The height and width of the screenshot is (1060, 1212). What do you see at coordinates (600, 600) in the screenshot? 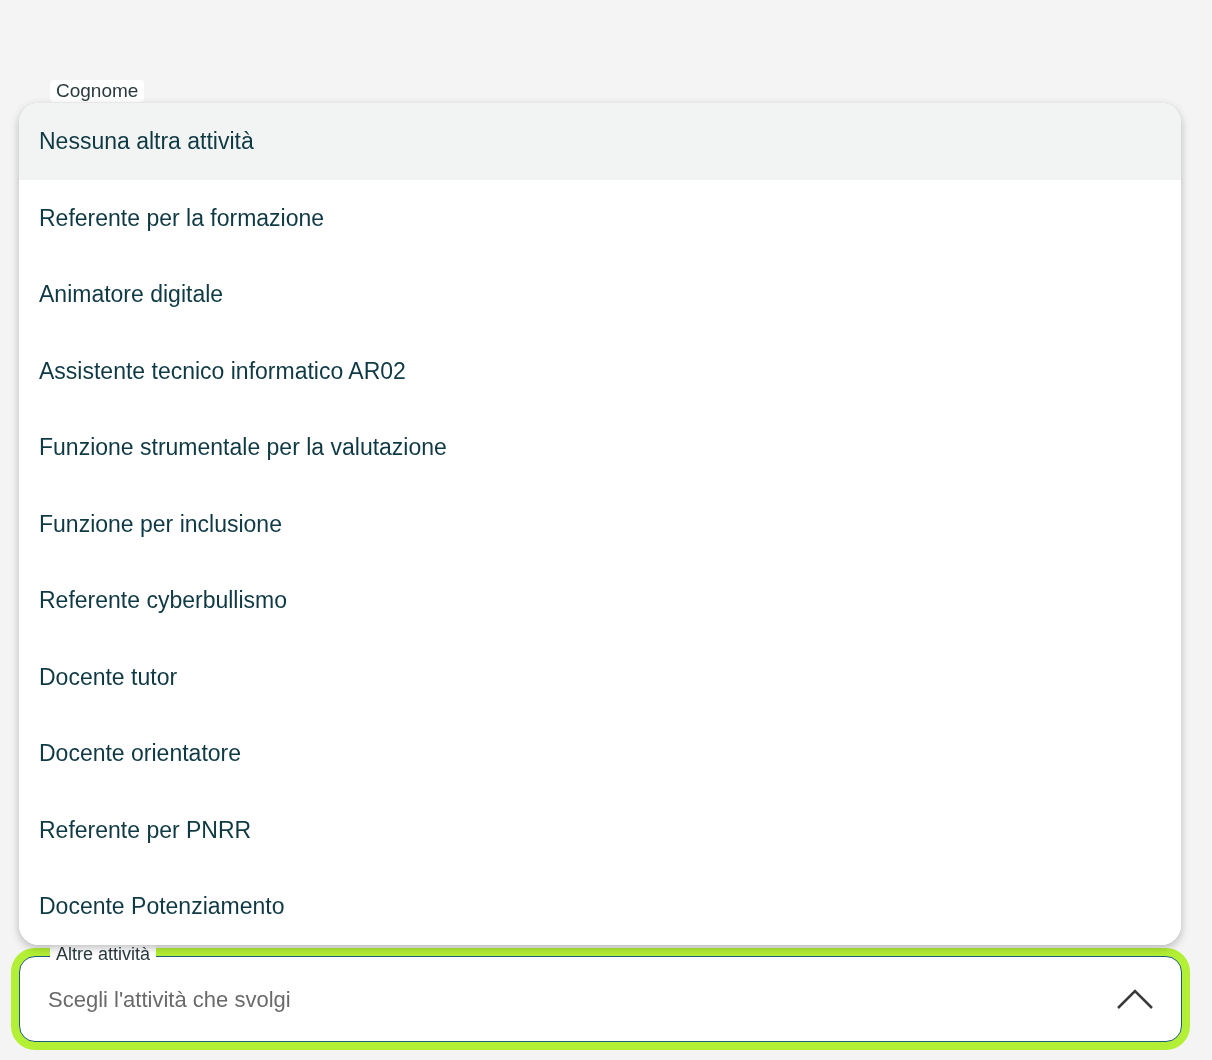
I see `menu-option: Referente cyberbullismo` at bounding box center [600, 600].